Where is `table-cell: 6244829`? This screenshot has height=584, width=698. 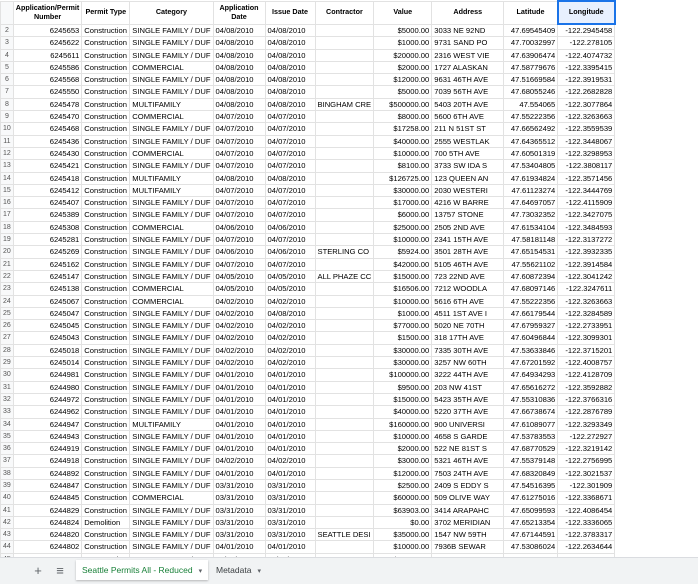
table-cell: 6244829 is located at coordinates (47, 510).